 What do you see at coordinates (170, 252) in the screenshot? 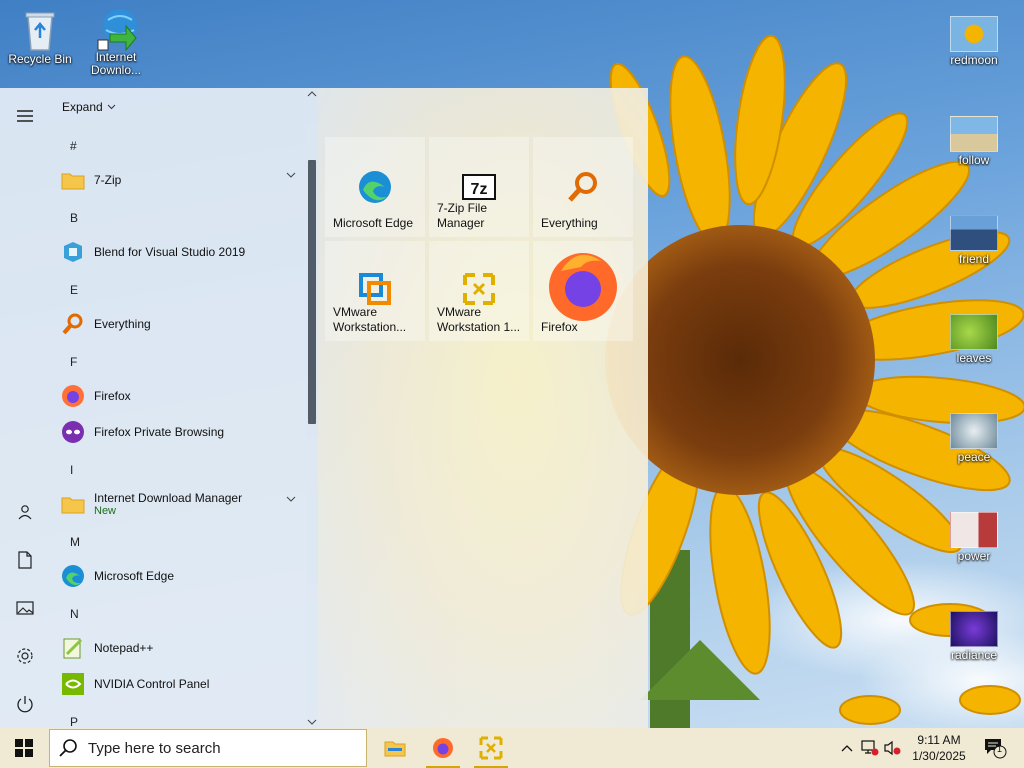
I see `app-label: Blend for Visual Studio 2019` at bounding box center [170, 252].